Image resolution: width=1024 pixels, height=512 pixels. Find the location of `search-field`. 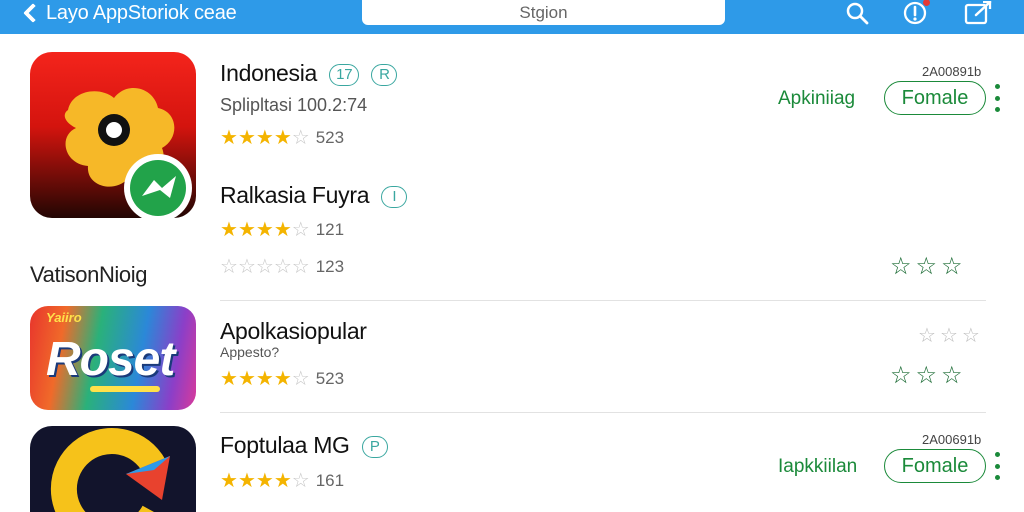

search-field is located at coordinates (543, 12).